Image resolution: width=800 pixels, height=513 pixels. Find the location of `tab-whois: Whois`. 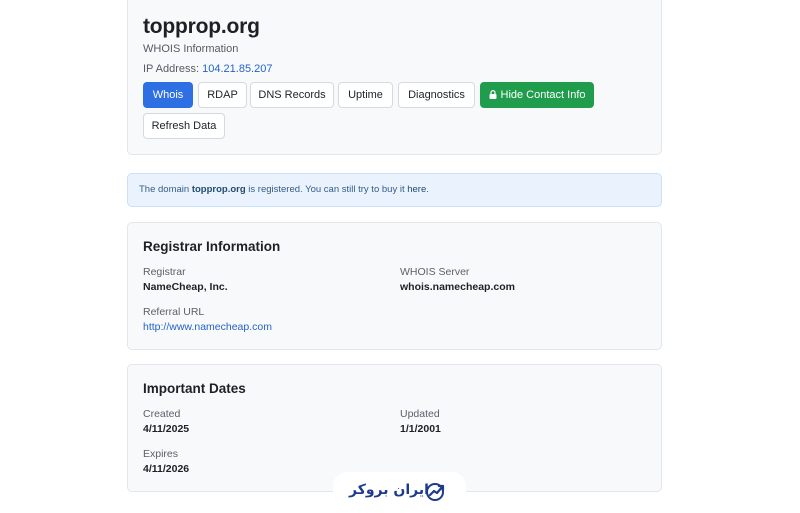

tab-whois: Whois is located at coordinates (168, 95).